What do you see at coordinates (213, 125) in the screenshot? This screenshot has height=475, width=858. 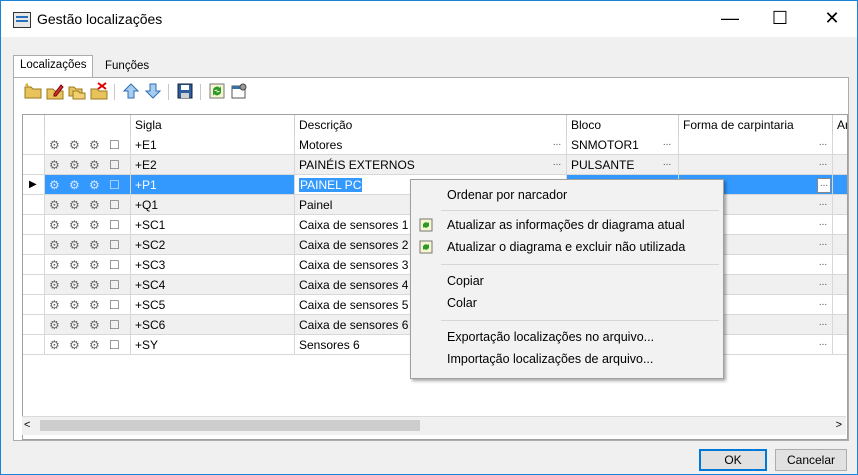 I see `column-header-sigla: Sigla` at bounding box center [213, 125].